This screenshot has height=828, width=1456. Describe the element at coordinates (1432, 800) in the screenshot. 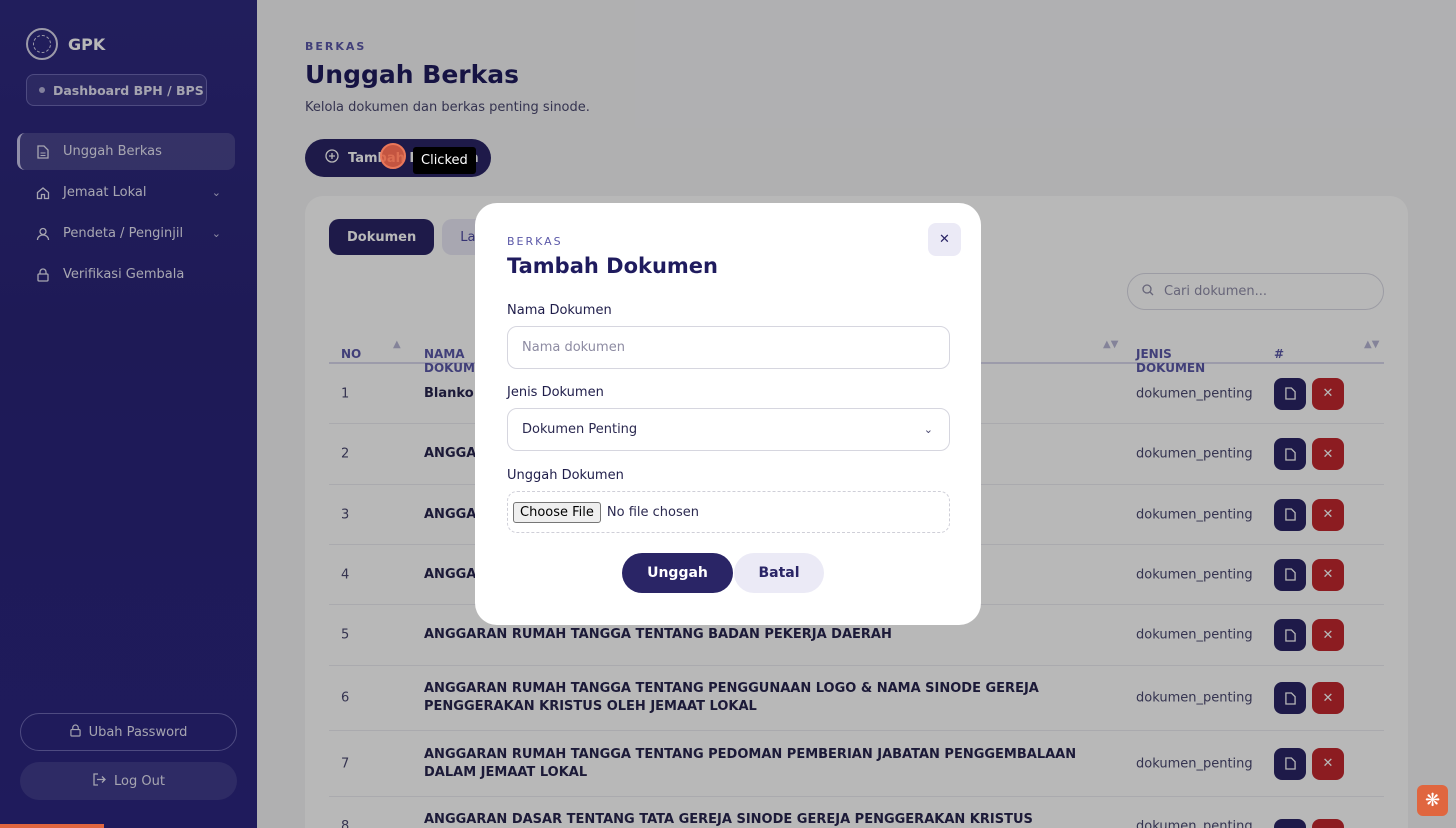

I see `assistant-launcher-icon: ❋` at that location.